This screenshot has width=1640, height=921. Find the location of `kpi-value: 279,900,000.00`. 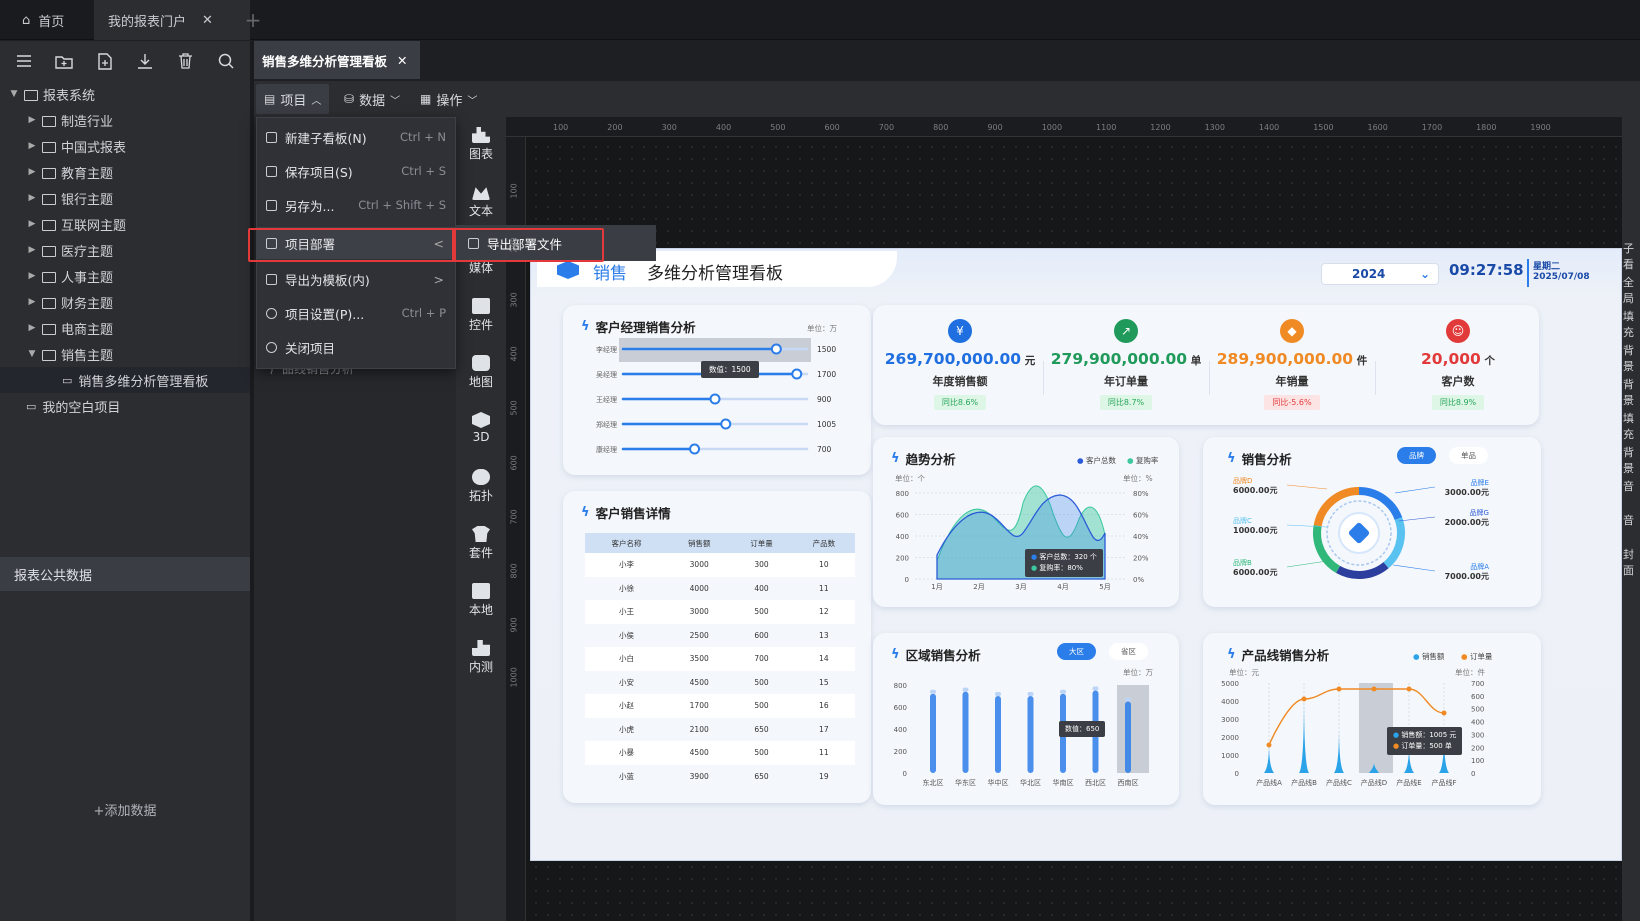

kpi-value: 279,900,000.00 is located at coordinates (1119, 359).